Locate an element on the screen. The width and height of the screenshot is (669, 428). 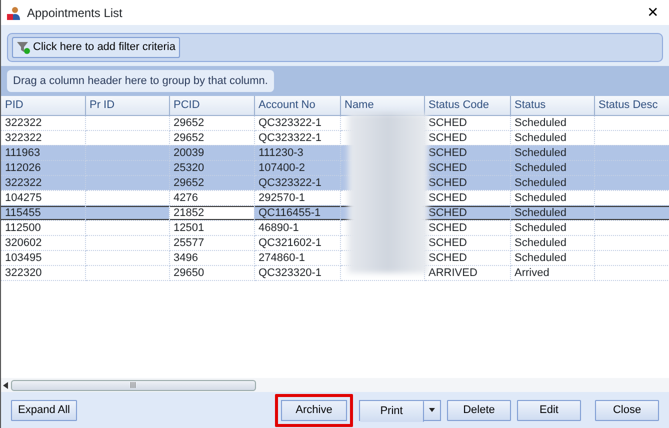
action-button: Close is located at coordinates (627, 410).